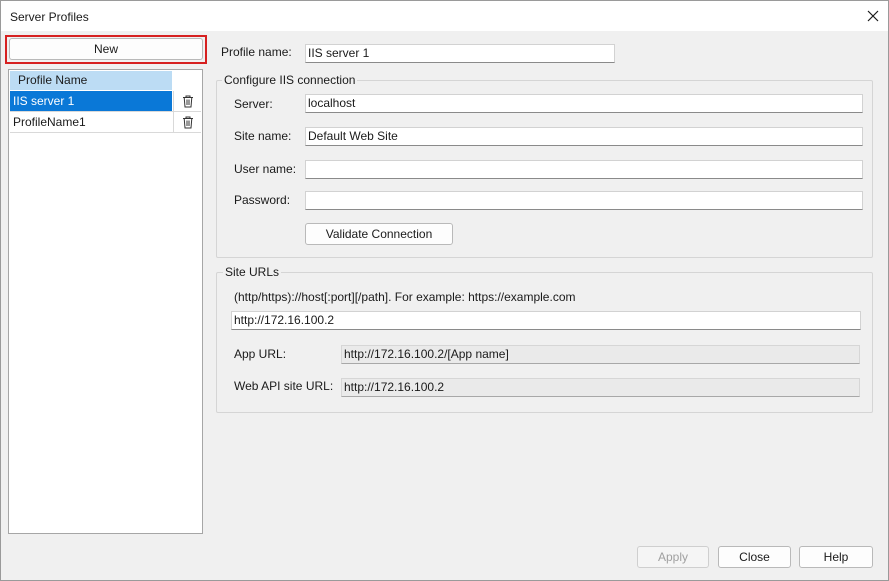  What do you see at coordinates (186, 80) in the screenshot?
I see `delete-column-header` at bounding box center [186, 80].